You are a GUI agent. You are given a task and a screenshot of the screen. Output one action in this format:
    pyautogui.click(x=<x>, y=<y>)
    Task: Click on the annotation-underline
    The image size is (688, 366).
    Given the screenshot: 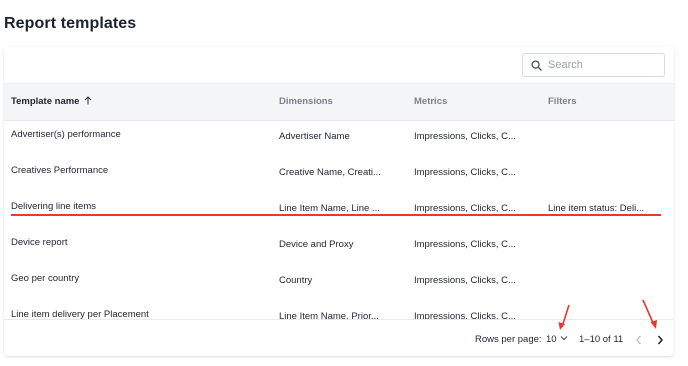 What is the action you would take?
    pyautogui.click(x=336, y=215)
    